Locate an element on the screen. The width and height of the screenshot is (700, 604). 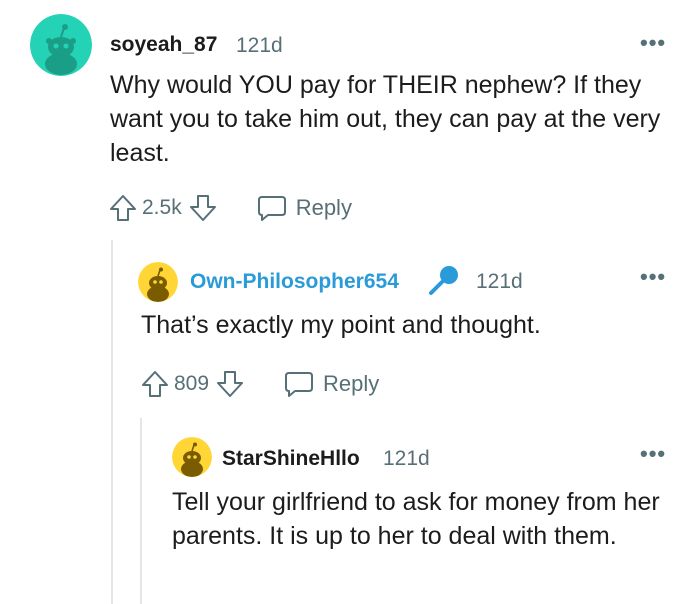
comment-body: That’s exactly my point and thought. is located at coordinates (341, 325).